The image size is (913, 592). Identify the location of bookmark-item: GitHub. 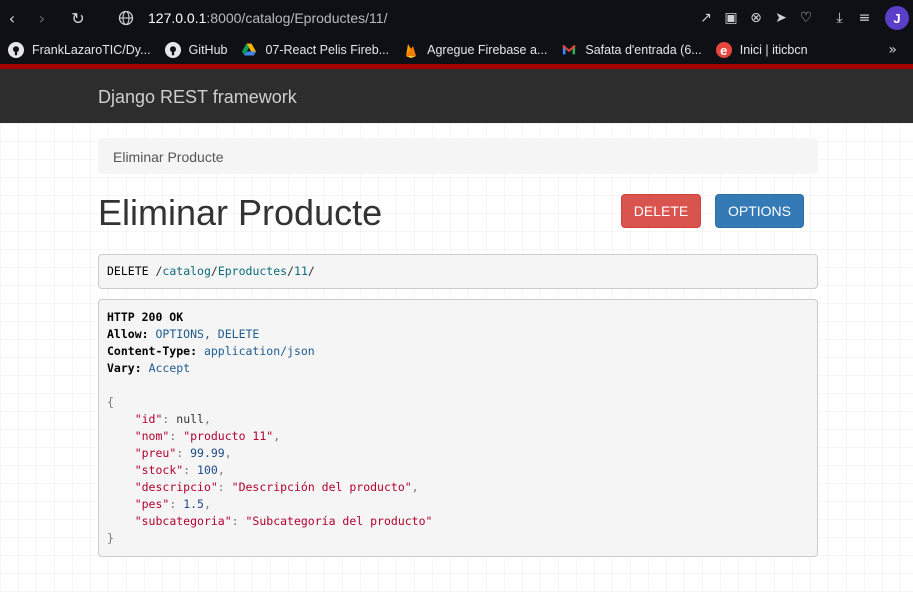
(196, 50).